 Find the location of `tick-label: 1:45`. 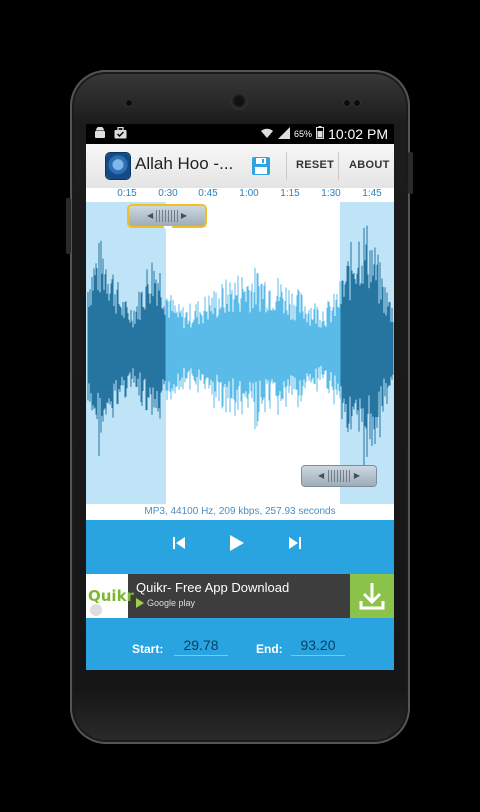

tick-label: 1:45 is located at coordinates (372, 193).